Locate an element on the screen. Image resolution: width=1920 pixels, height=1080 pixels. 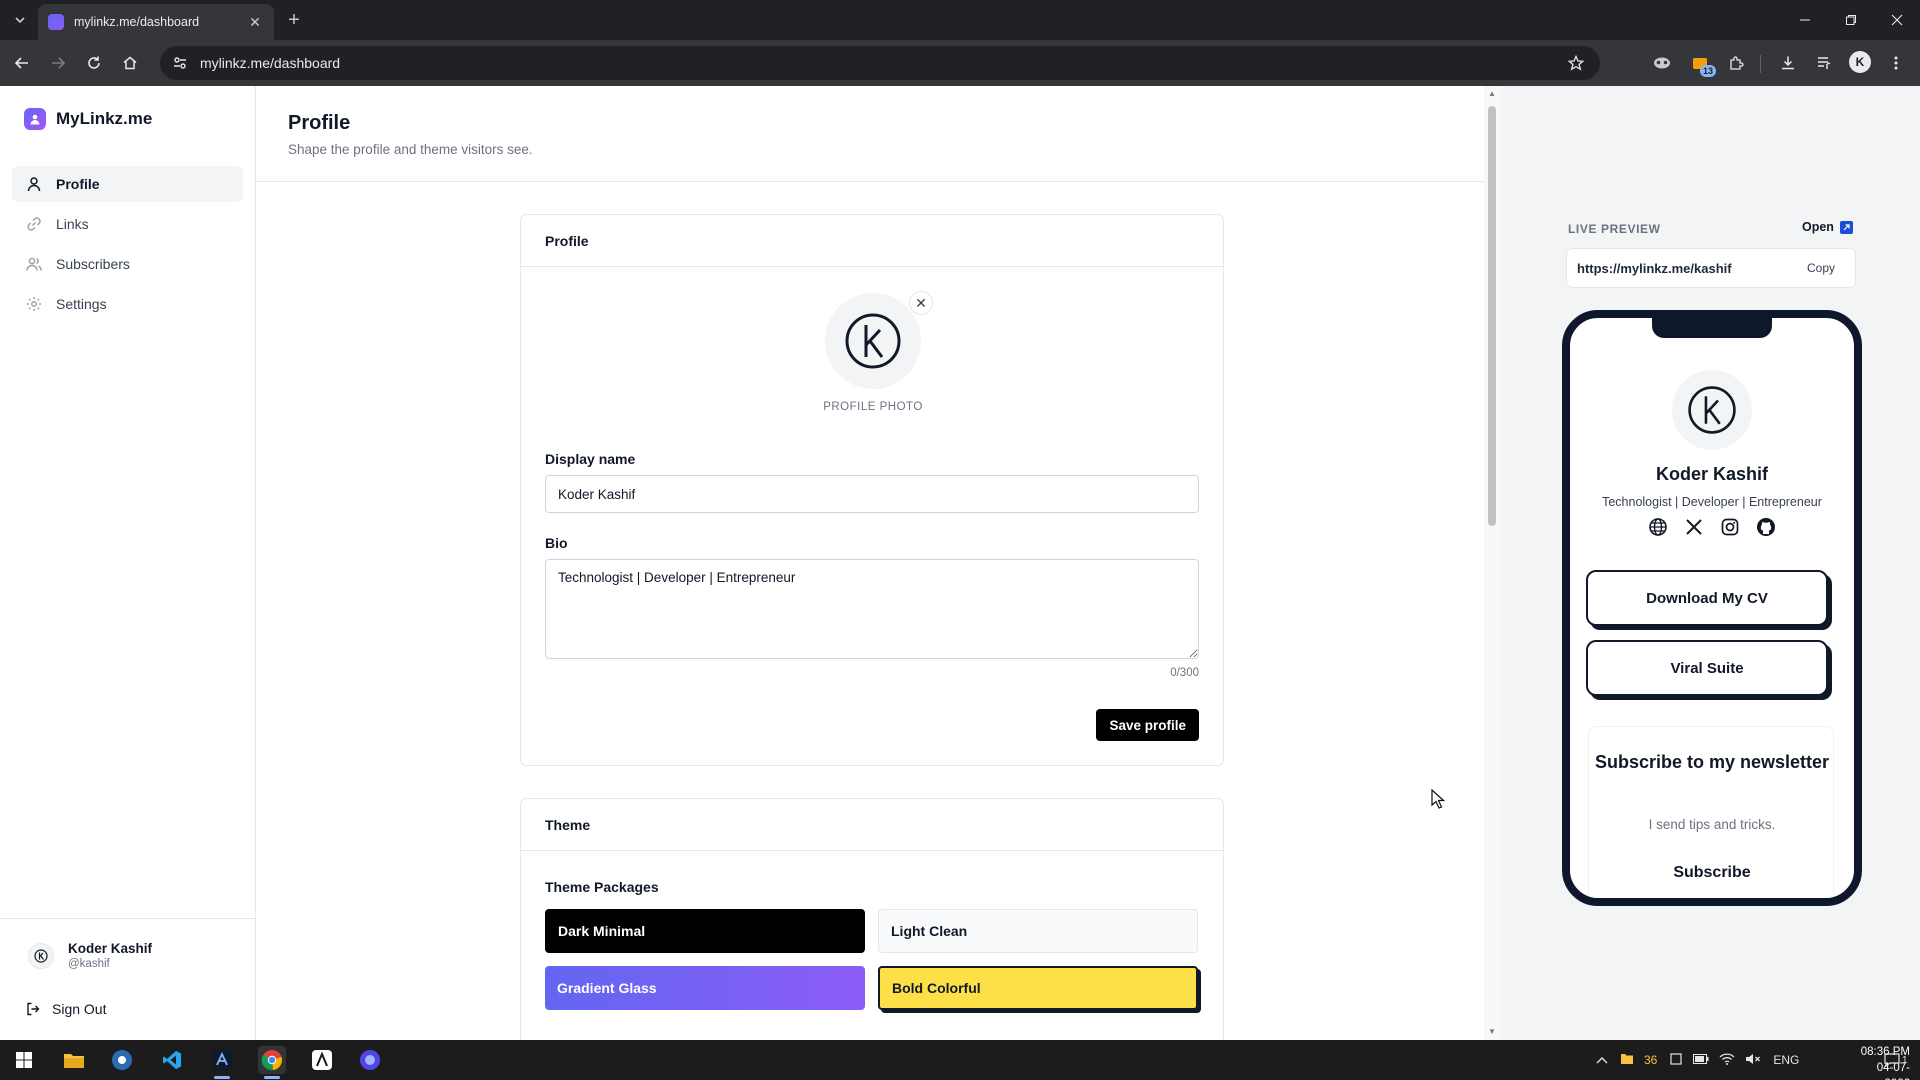
browser-profile-avatar: K is located at coordinates (1860, 62).